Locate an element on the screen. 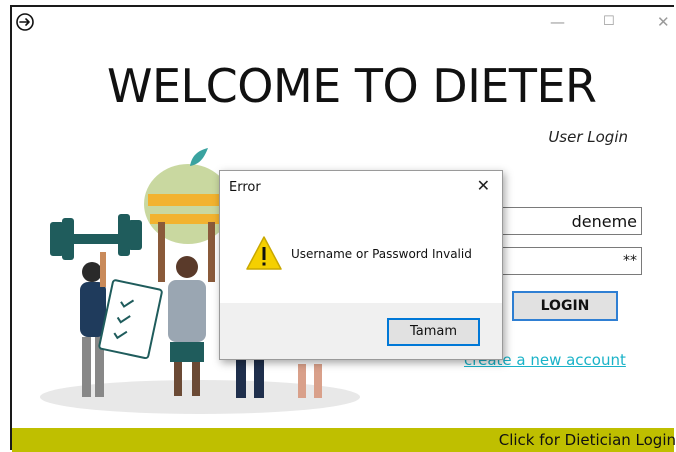 This screenshot has width=676, height=452. page-subtitle: User Login is located at coordinates (588, 137).